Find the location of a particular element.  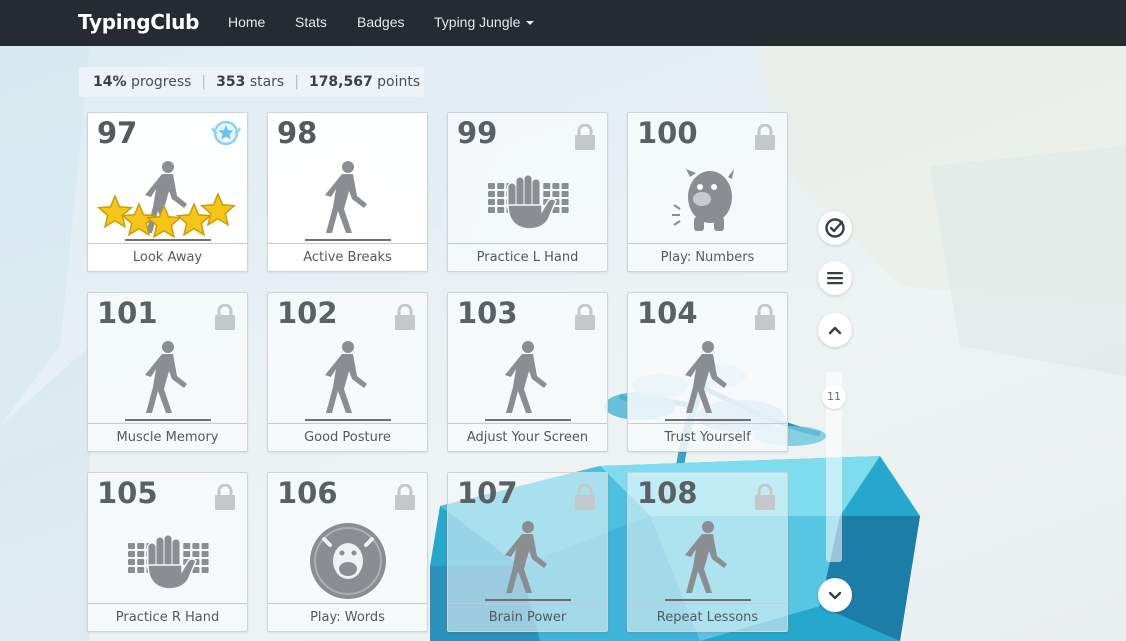

menu-button is located at coordinates (835, 278).